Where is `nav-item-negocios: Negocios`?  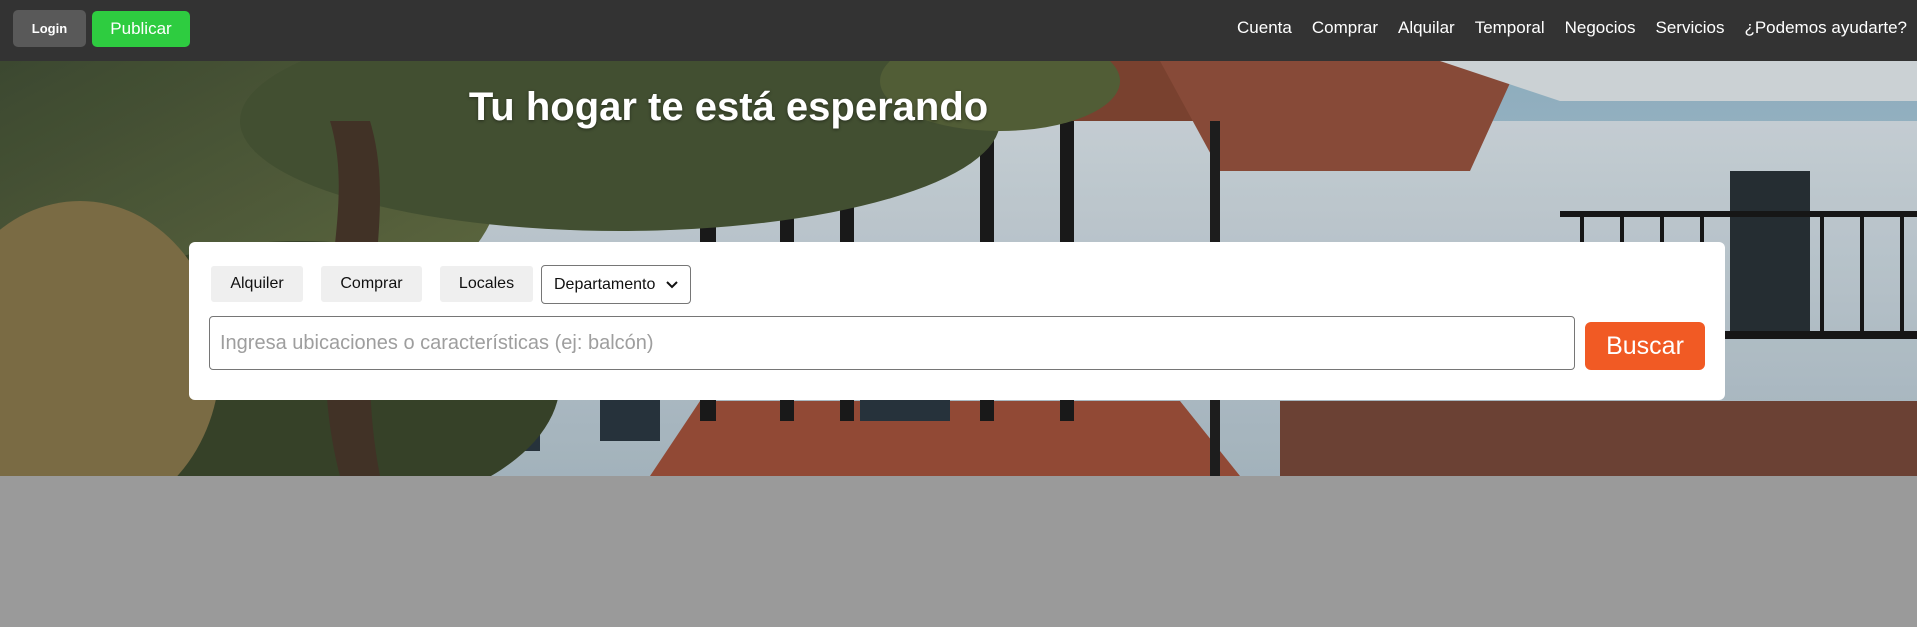 nav-item-negocios: Negocios is located at coordinates (1600, 28).